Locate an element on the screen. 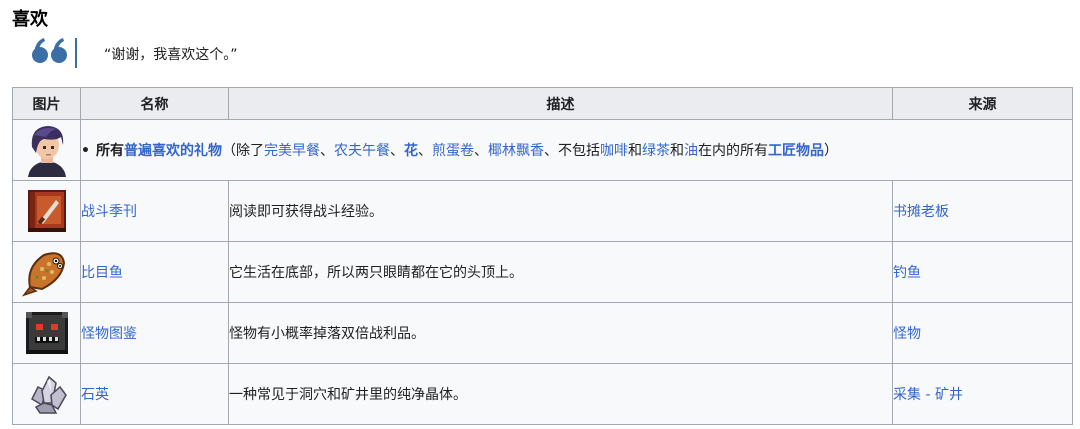 This screenshot has width=1080, height=429. item-source-link: 采集 - 矿井 is located at coordinates (928, 395).